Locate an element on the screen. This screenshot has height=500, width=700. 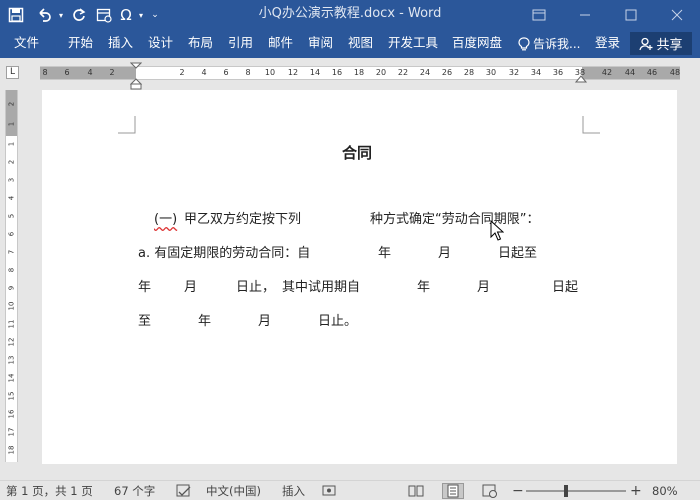
line-b-end: 日止， is located at coordinates (256, 287).